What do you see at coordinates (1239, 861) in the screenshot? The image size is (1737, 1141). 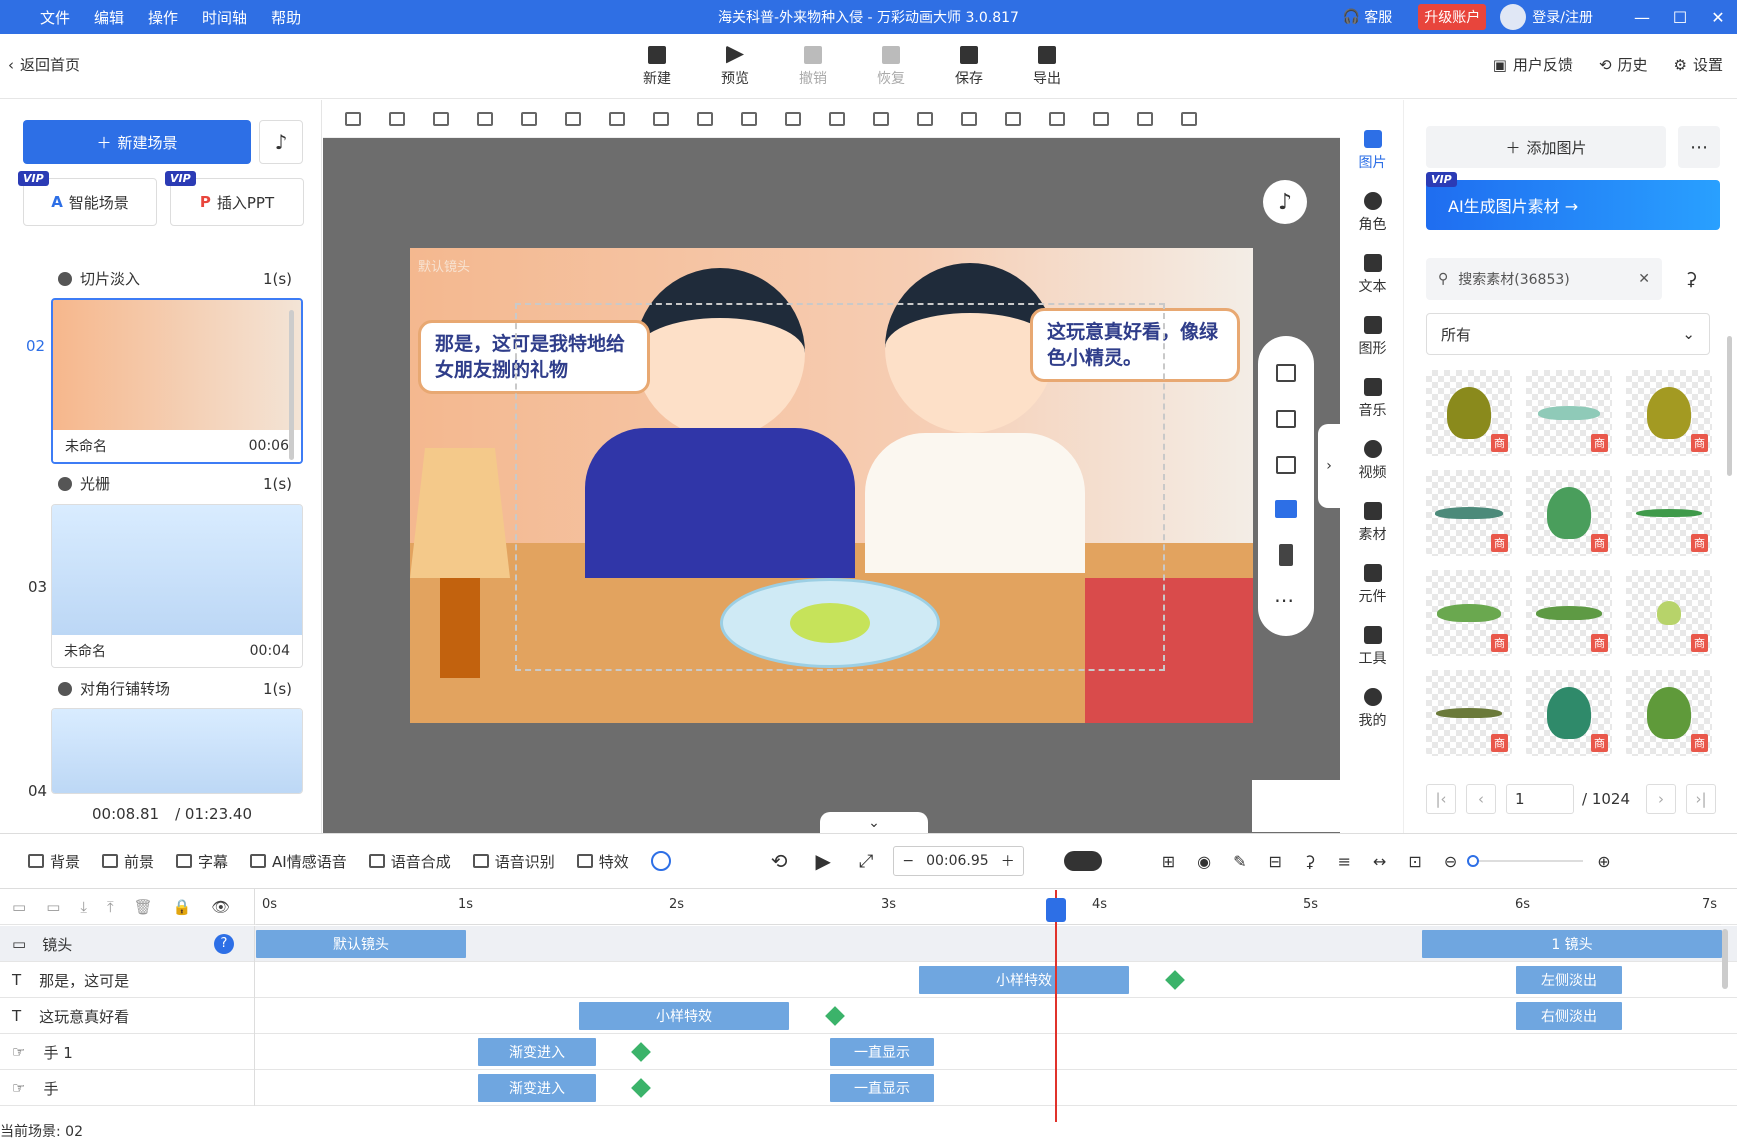 I see `edit-icon: ✎` at bounding box center [1239, 861].